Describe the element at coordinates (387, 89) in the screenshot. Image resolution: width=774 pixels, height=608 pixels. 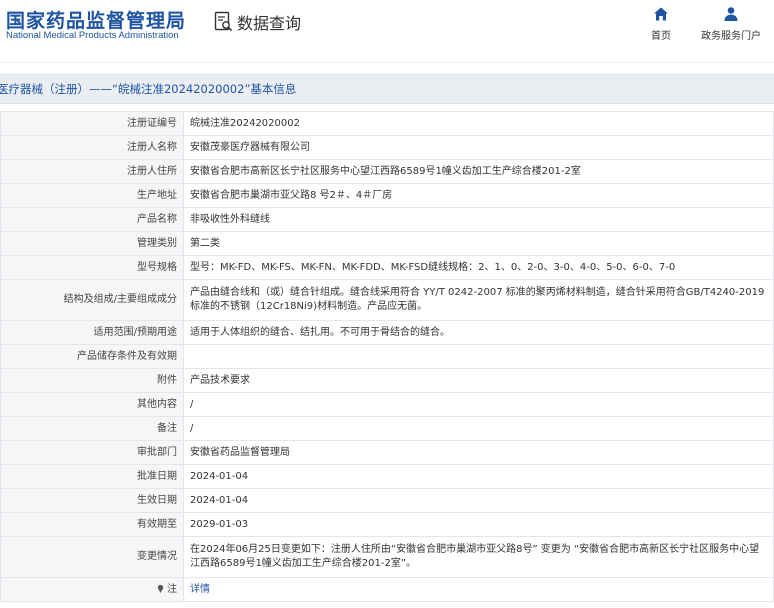
I see `page-title-bar: 医疗器械（注册）——“皖械注准20242020002”基本信息` at that location.